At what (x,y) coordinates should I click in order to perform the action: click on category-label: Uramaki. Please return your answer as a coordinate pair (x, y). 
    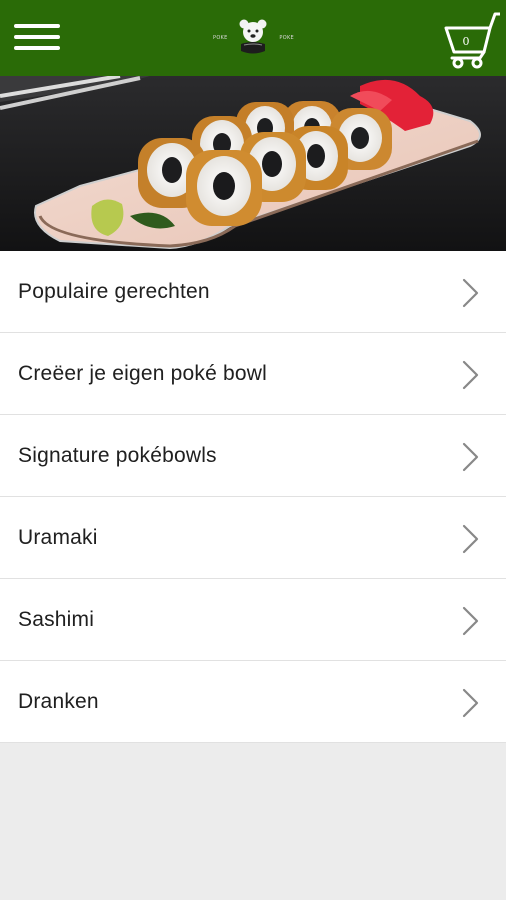
    Looking at the image, I should click on (58, 537).